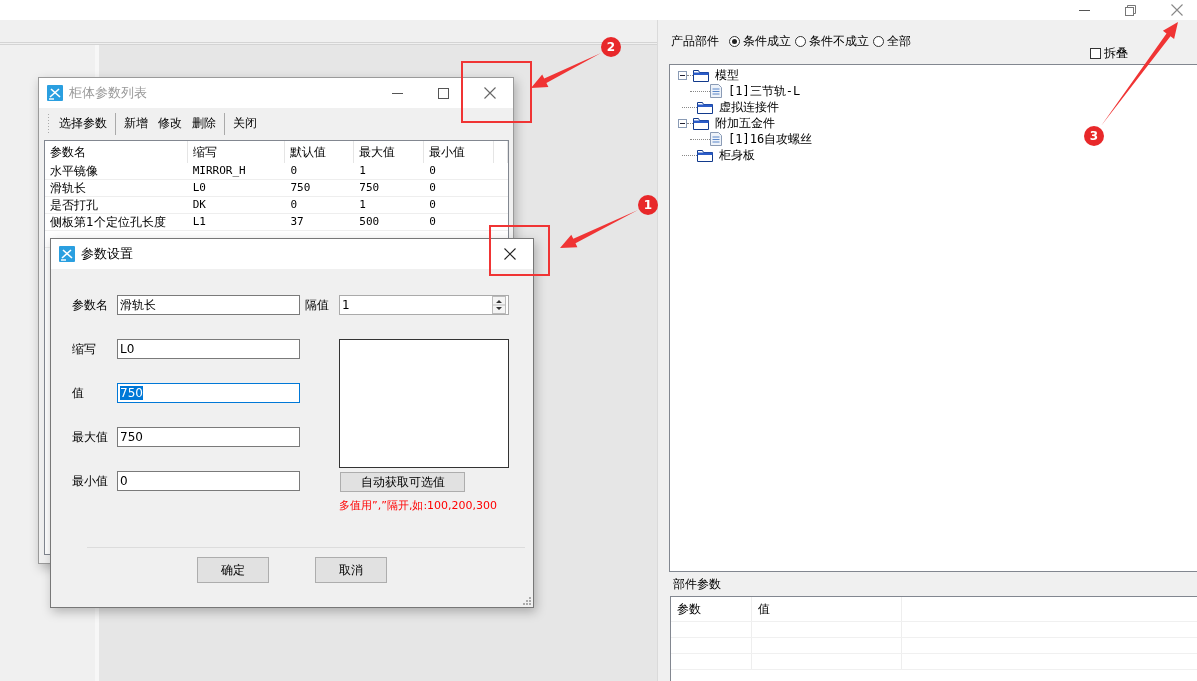 Image resolution: width=1197 pixels, height=681 pixels. What do you see at coordinates (317, 305) in the screenshot?
I see `field-label: 隔值` at bounding box center [317, 305].